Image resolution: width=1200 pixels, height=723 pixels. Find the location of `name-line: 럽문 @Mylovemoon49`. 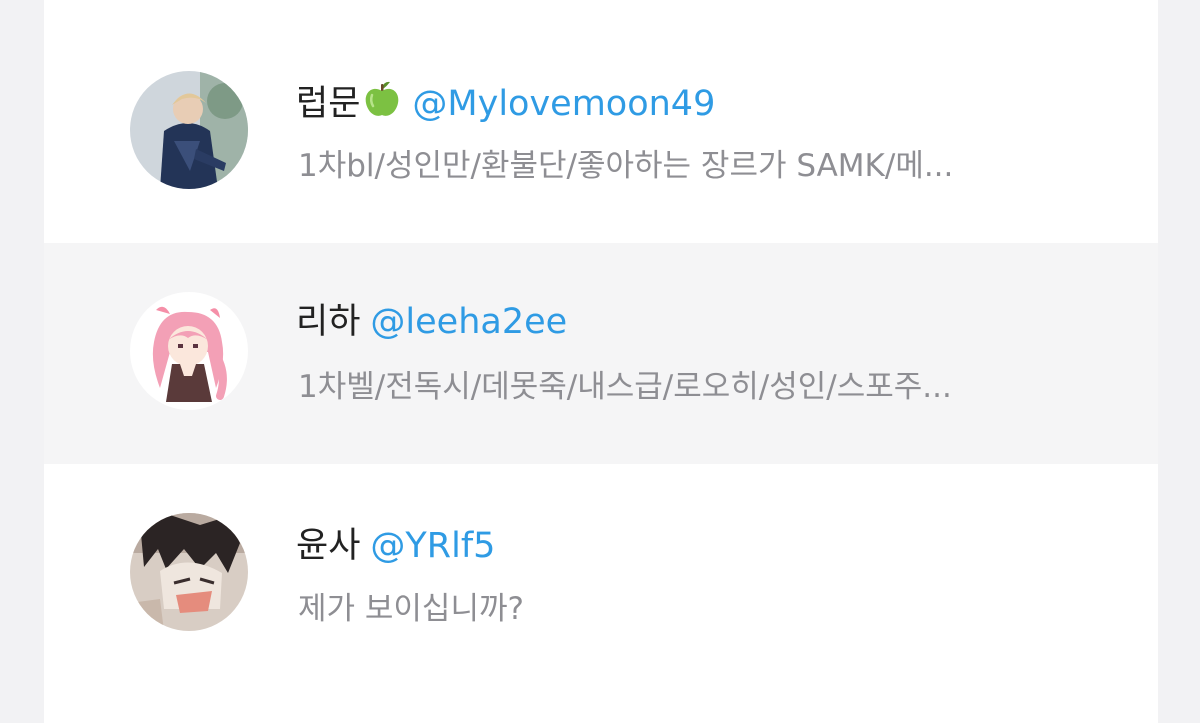

name-line: 럽문 @Mylovemoon49 is located at coordinates (505, 104).